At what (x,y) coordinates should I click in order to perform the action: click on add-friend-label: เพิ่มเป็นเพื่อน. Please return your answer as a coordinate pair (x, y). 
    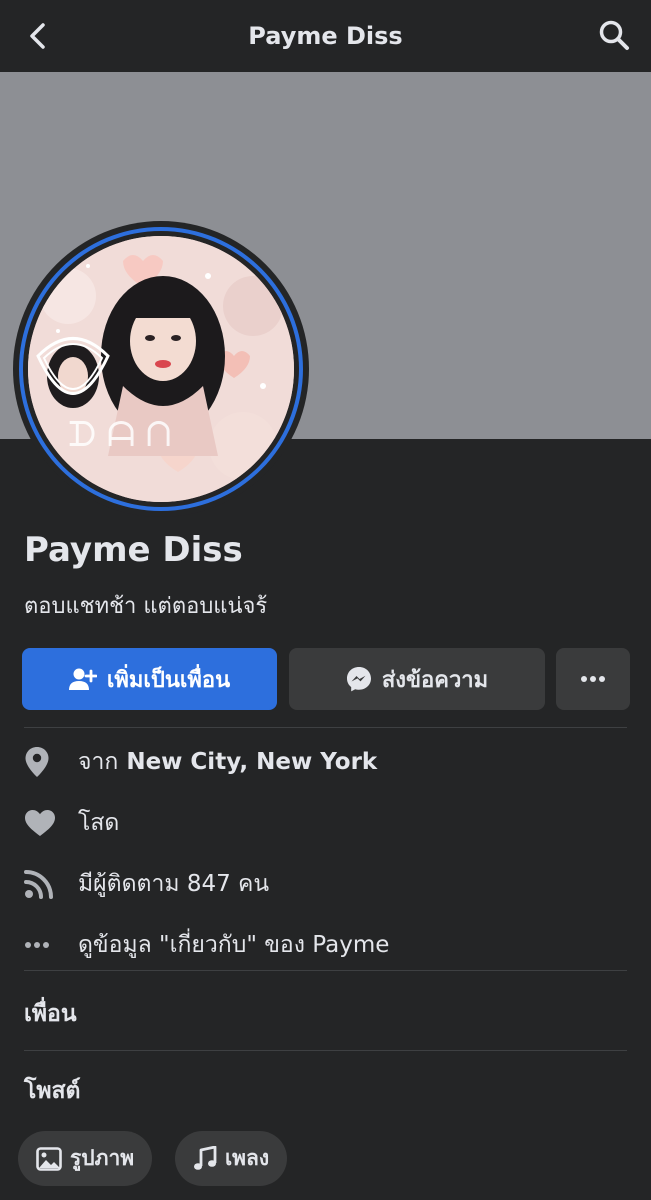
    Looking at the image, I should click on (168, 680).